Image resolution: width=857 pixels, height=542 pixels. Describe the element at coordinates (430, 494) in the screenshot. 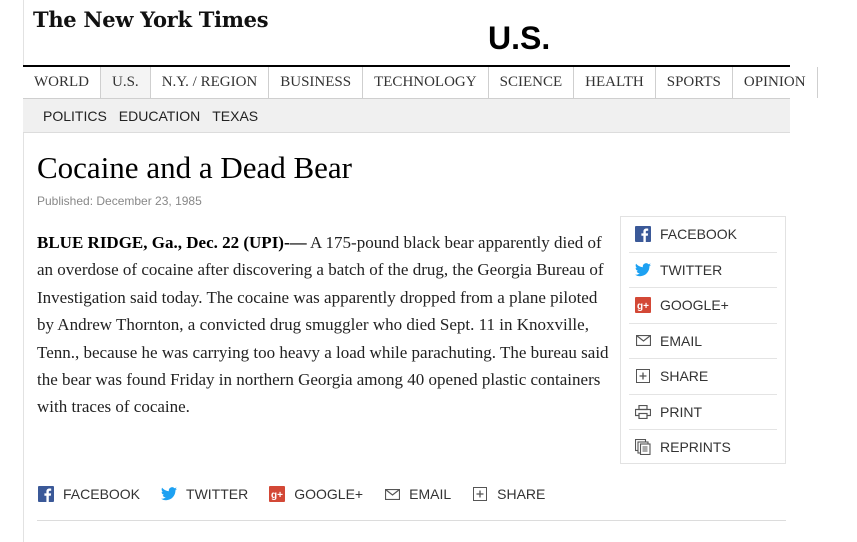

I see `bottom-share-label: EMAIL` at that location.